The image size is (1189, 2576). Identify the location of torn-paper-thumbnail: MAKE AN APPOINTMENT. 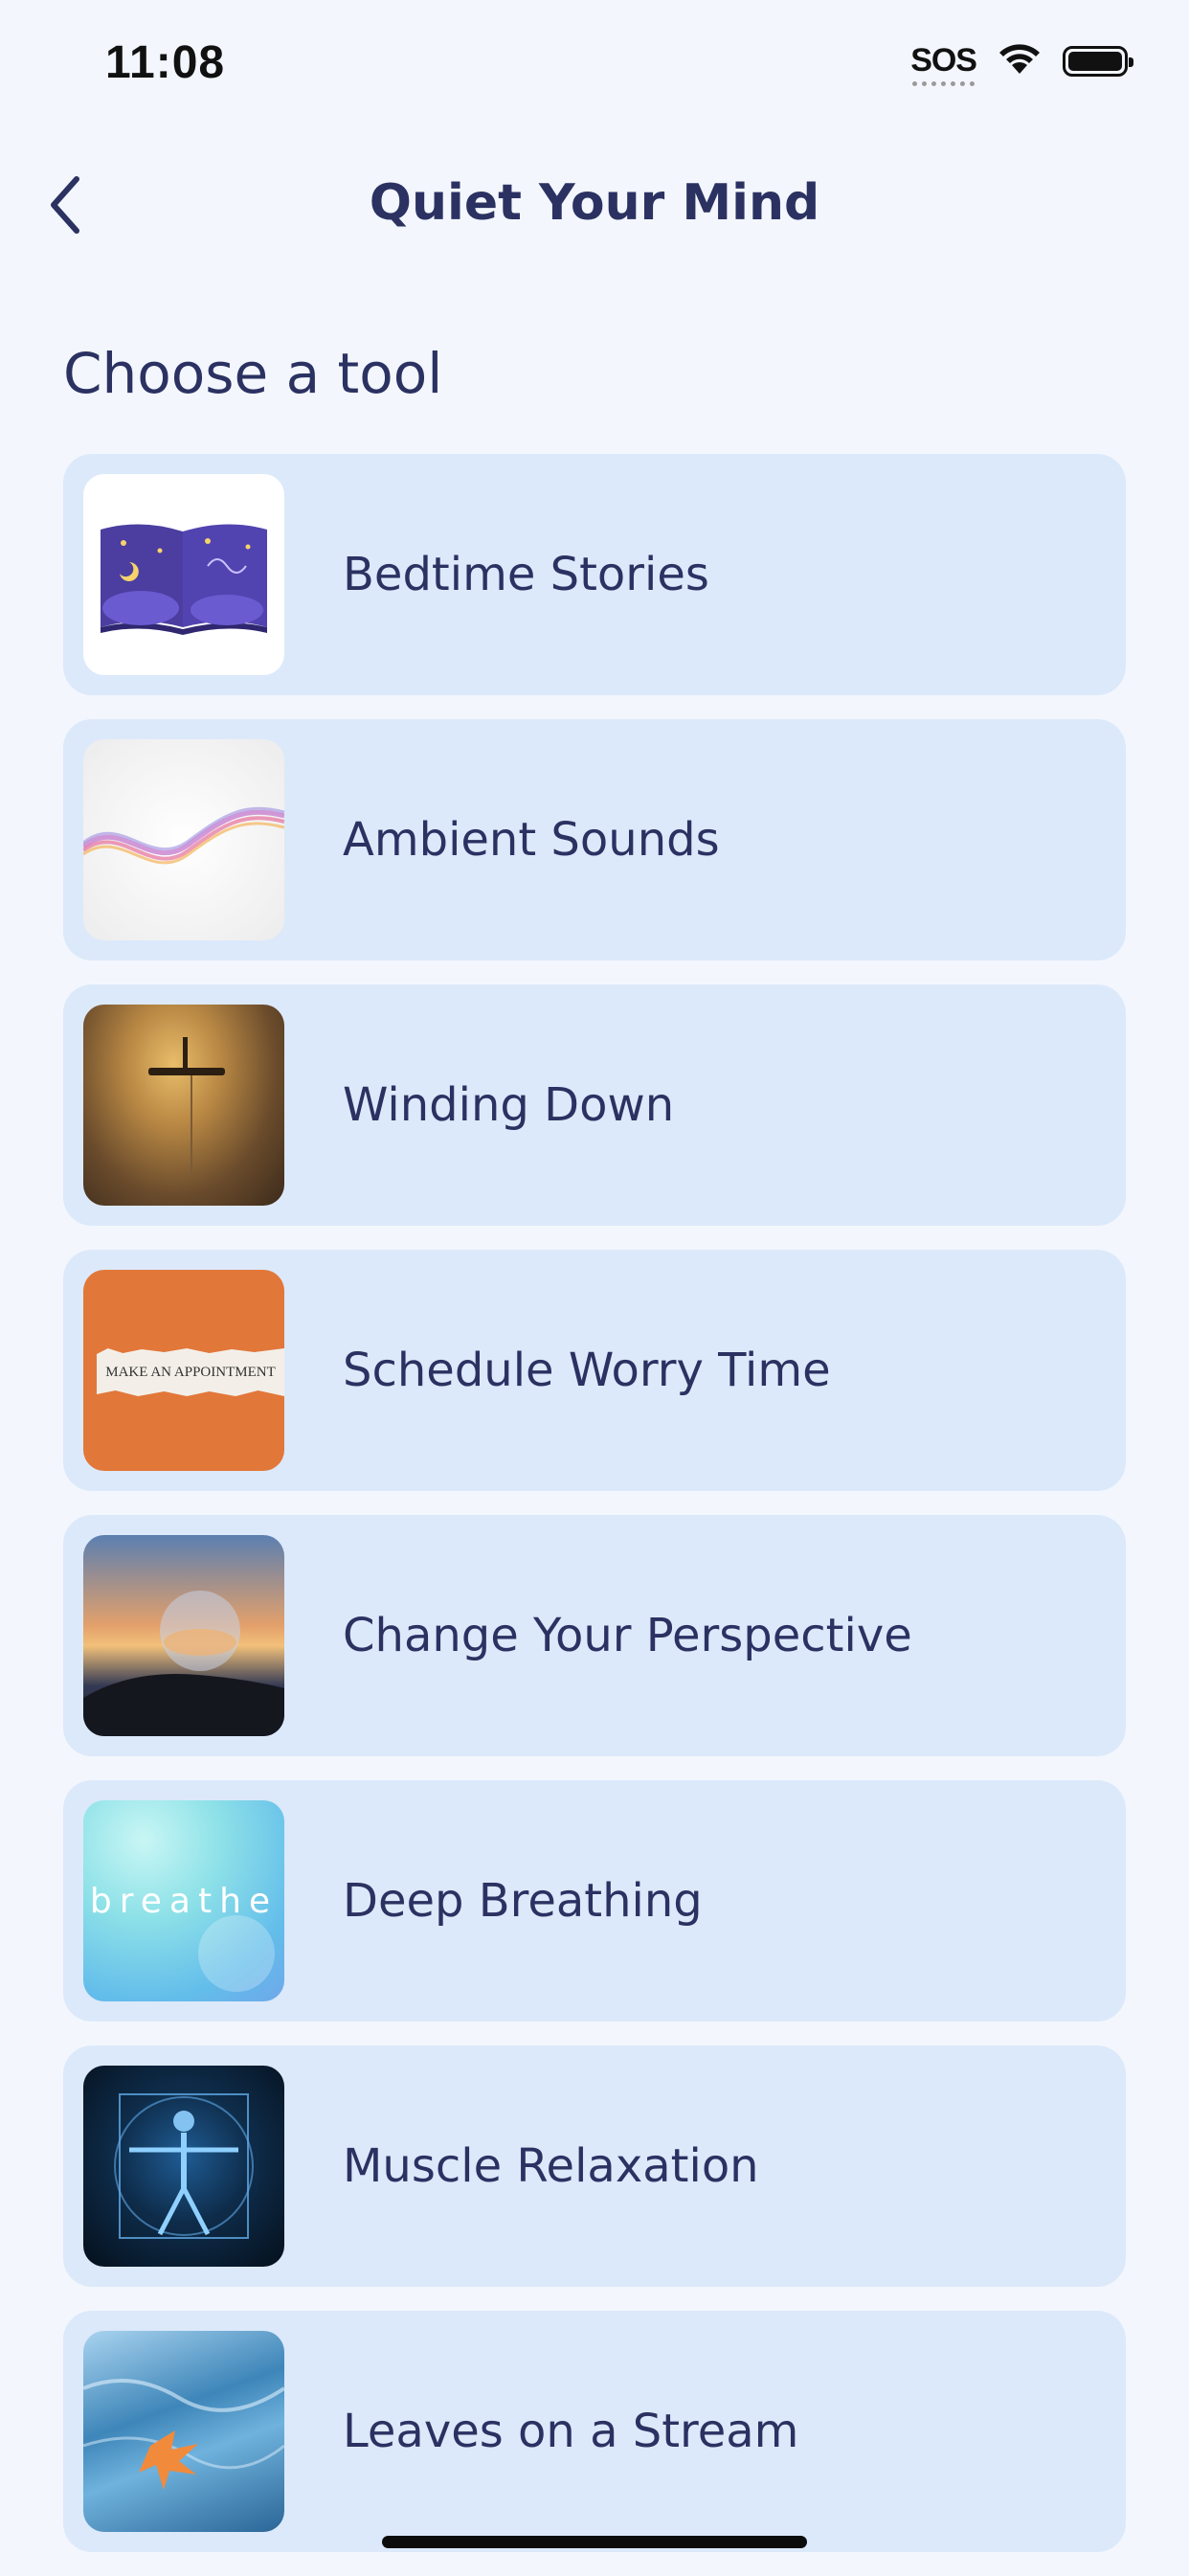
(183, 1370).